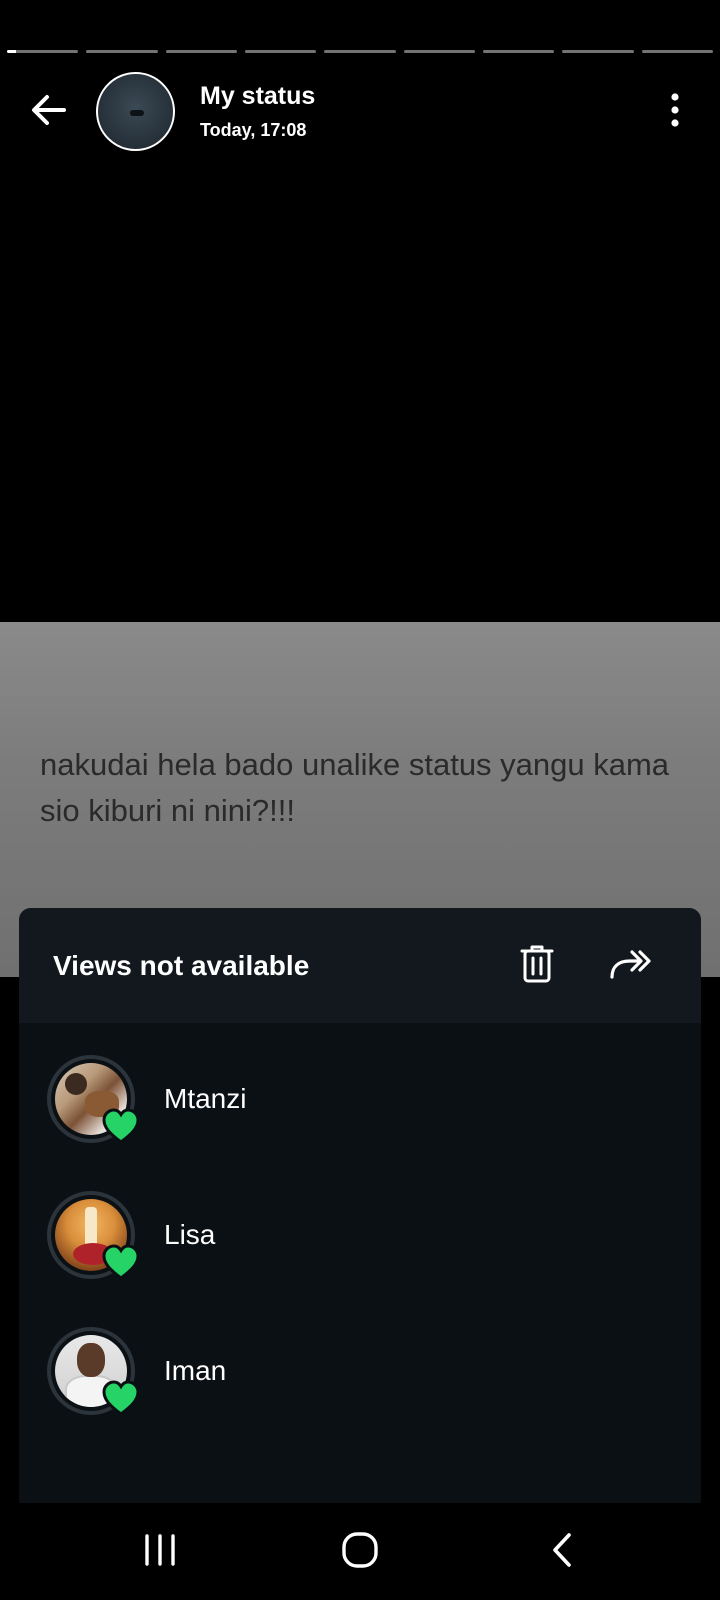 The width and height of the screenshot is (720, 1600). I want to click on forward-button, so click(630, 964).